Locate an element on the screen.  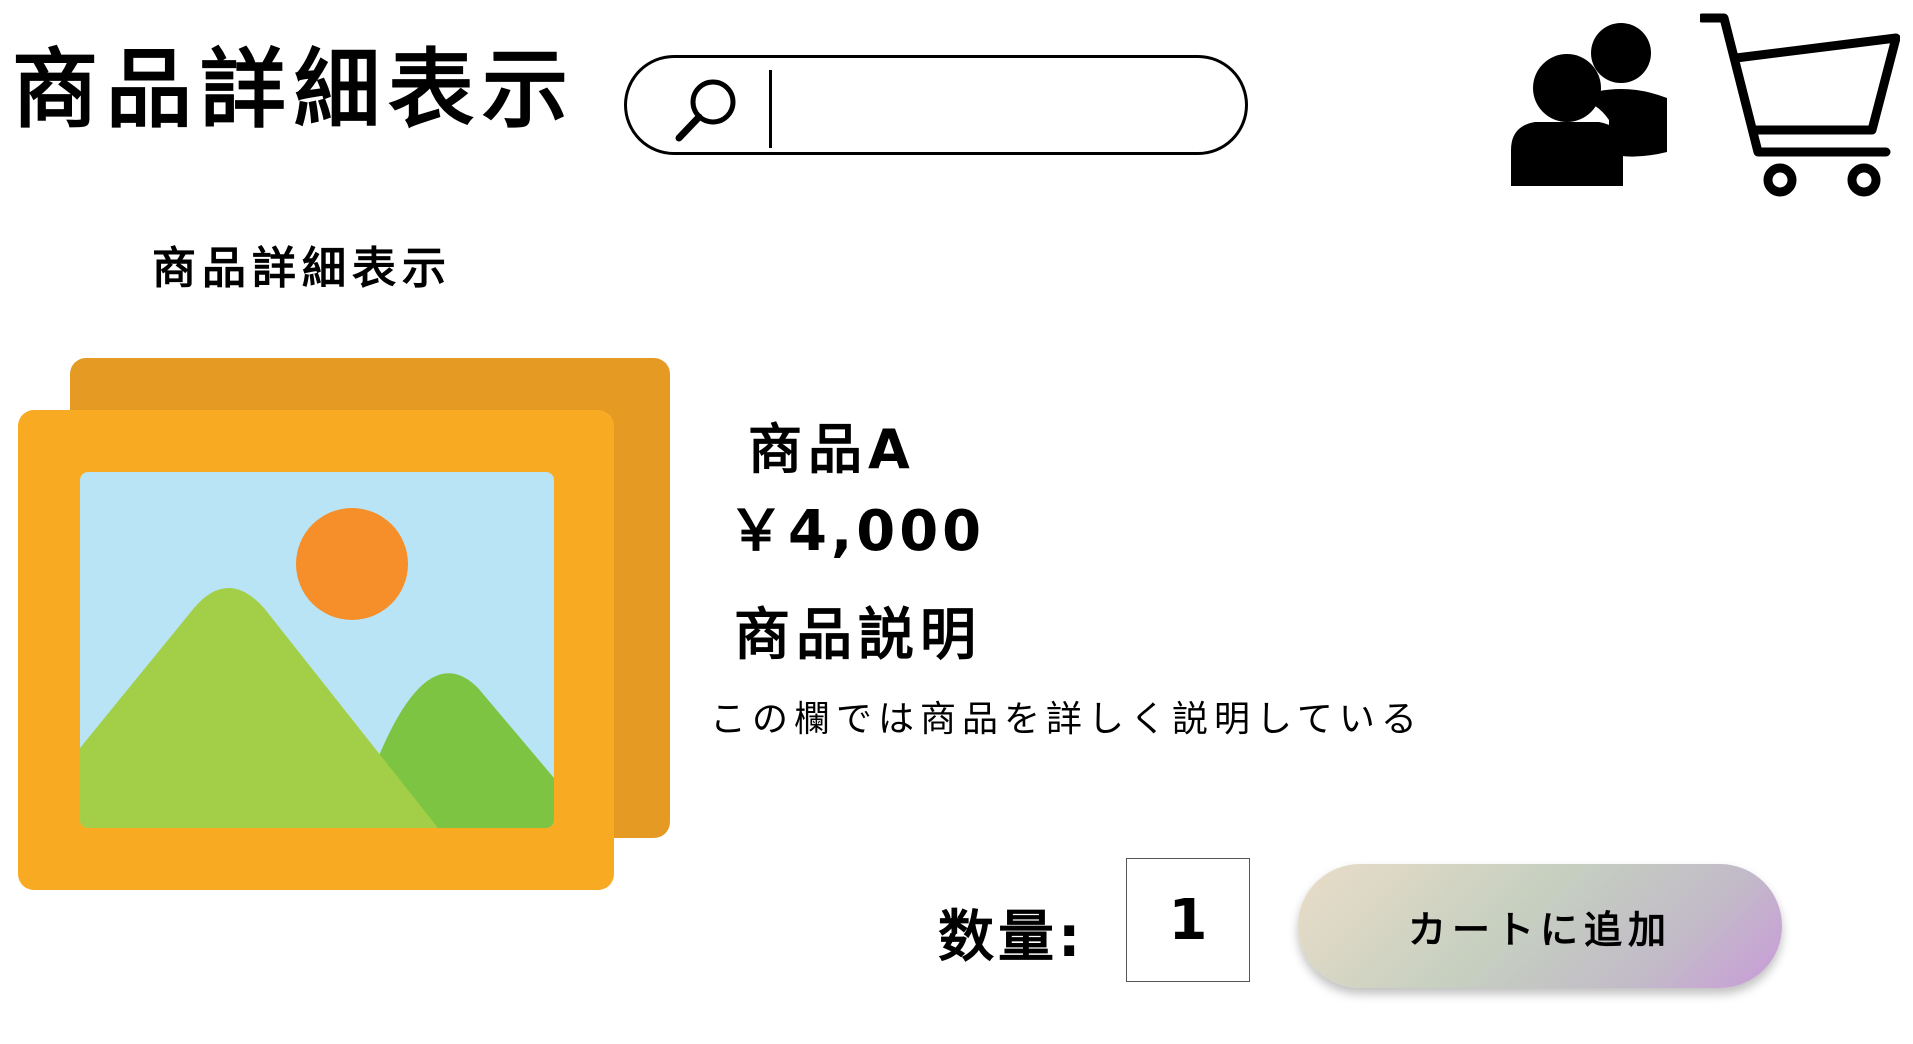
app-title: 商品詳細表示 is located at coordinates (294, 90).